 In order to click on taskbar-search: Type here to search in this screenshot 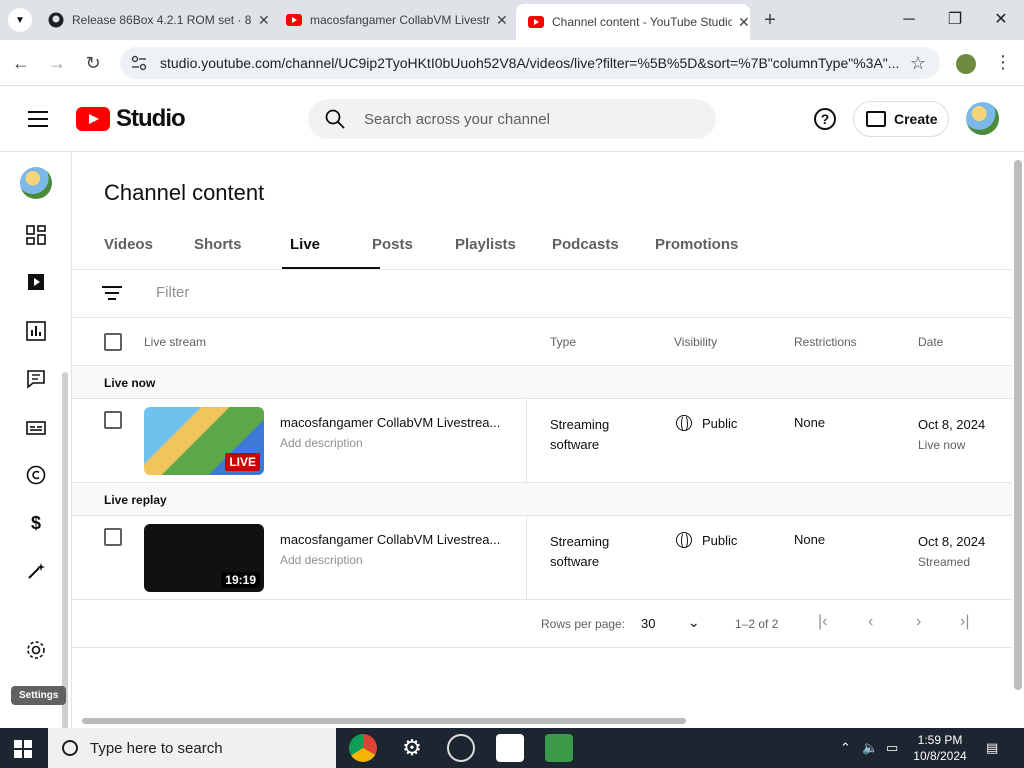, I will do `click(192, 748)`.